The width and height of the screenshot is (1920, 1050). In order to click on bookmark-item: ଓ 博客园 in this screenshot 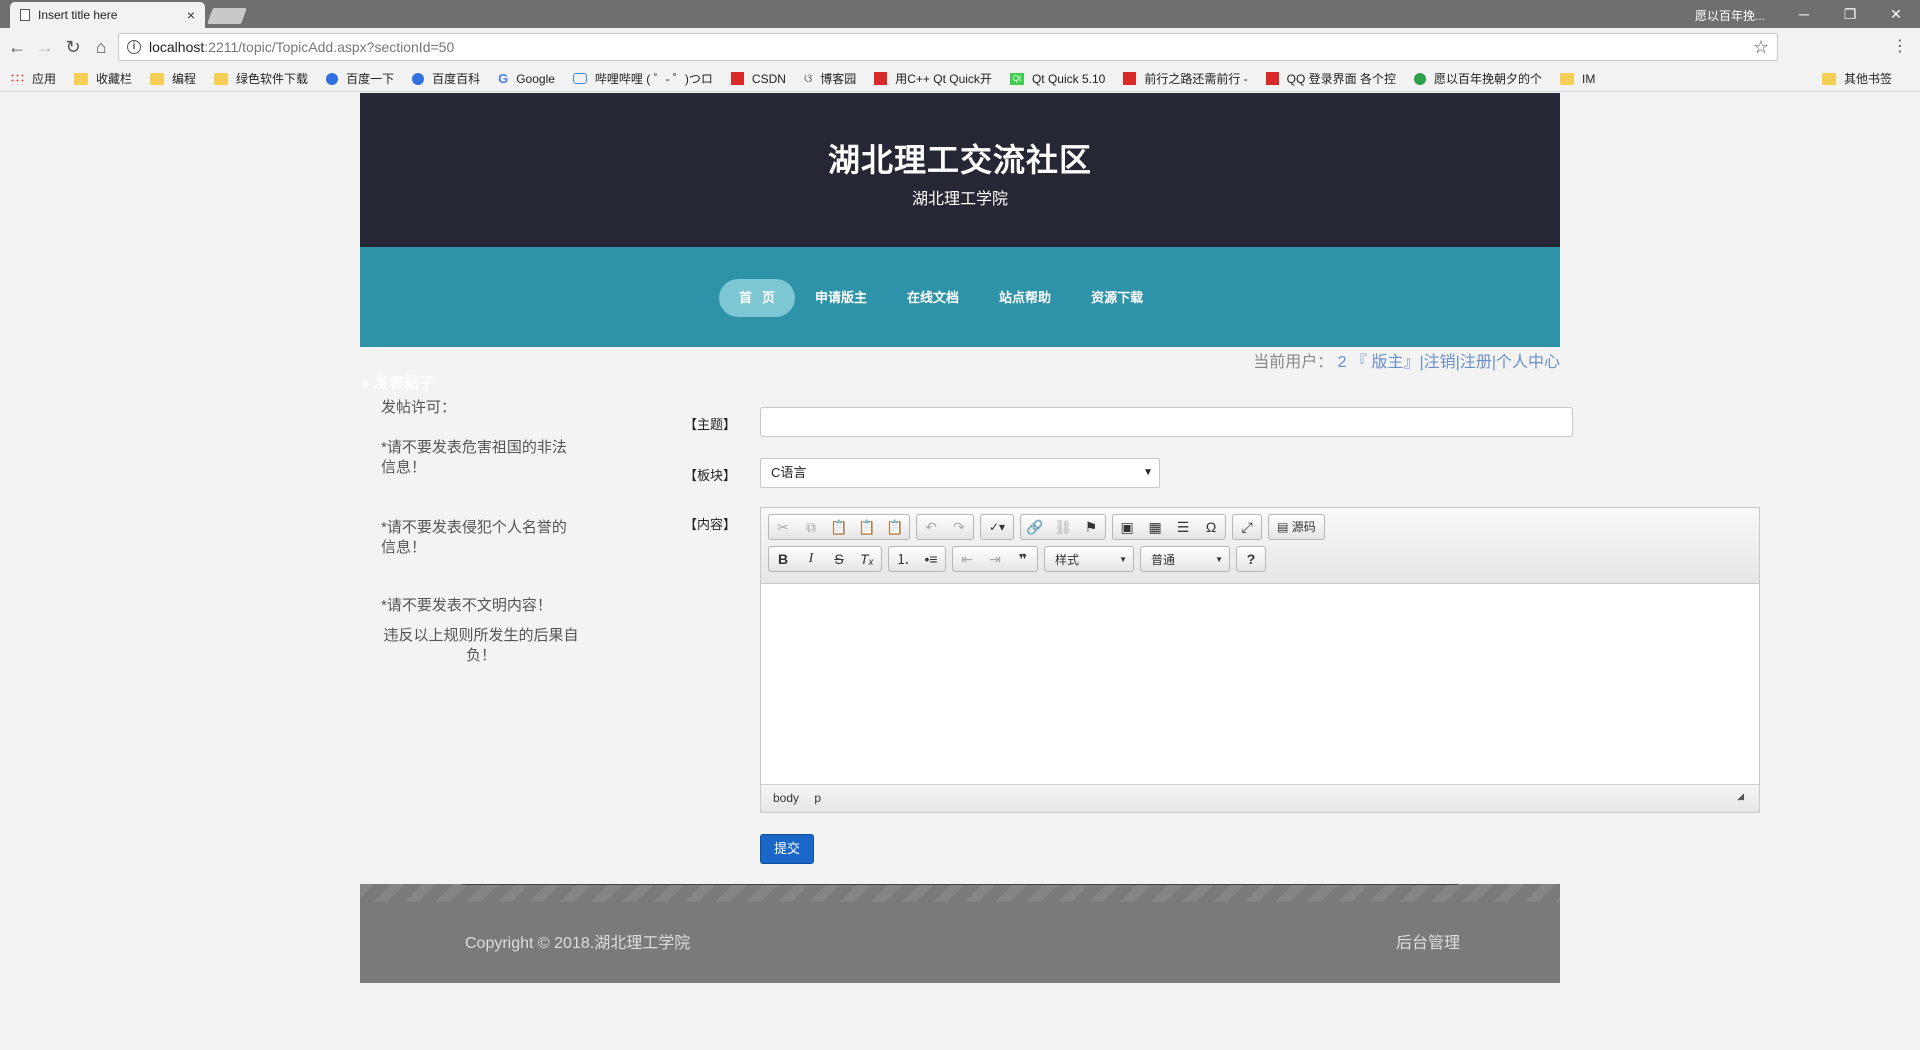, I will do `click(830, 78)`.